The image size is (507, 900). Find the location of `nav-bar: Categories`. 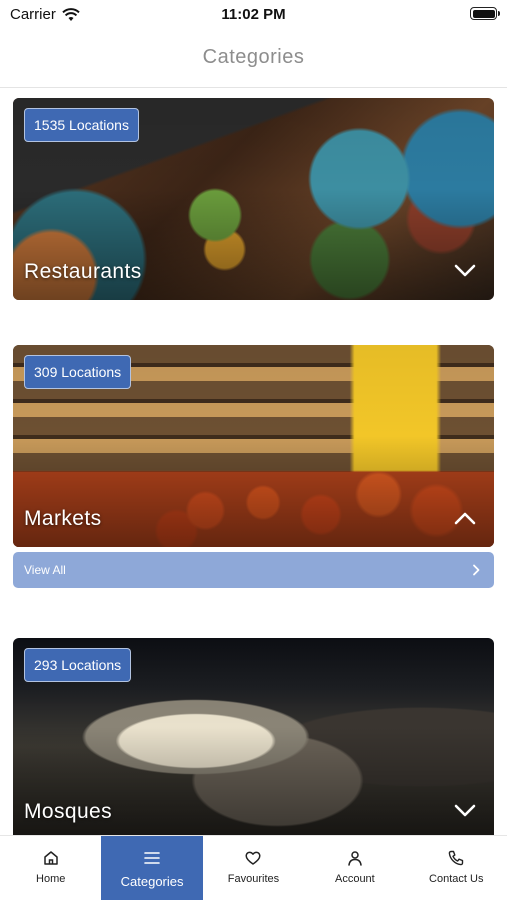

nav-bar: Categories is located at coordinates (253, 60).